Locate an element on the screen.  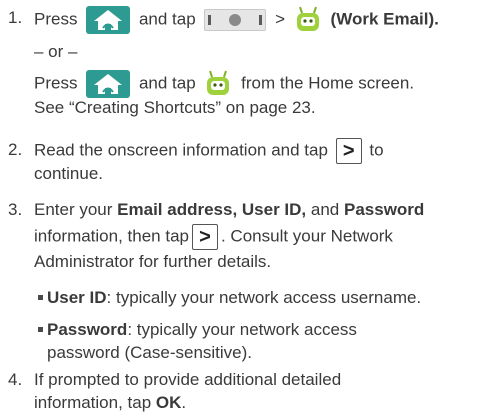
or-separator: – or – is located at coordinates (56, 51).